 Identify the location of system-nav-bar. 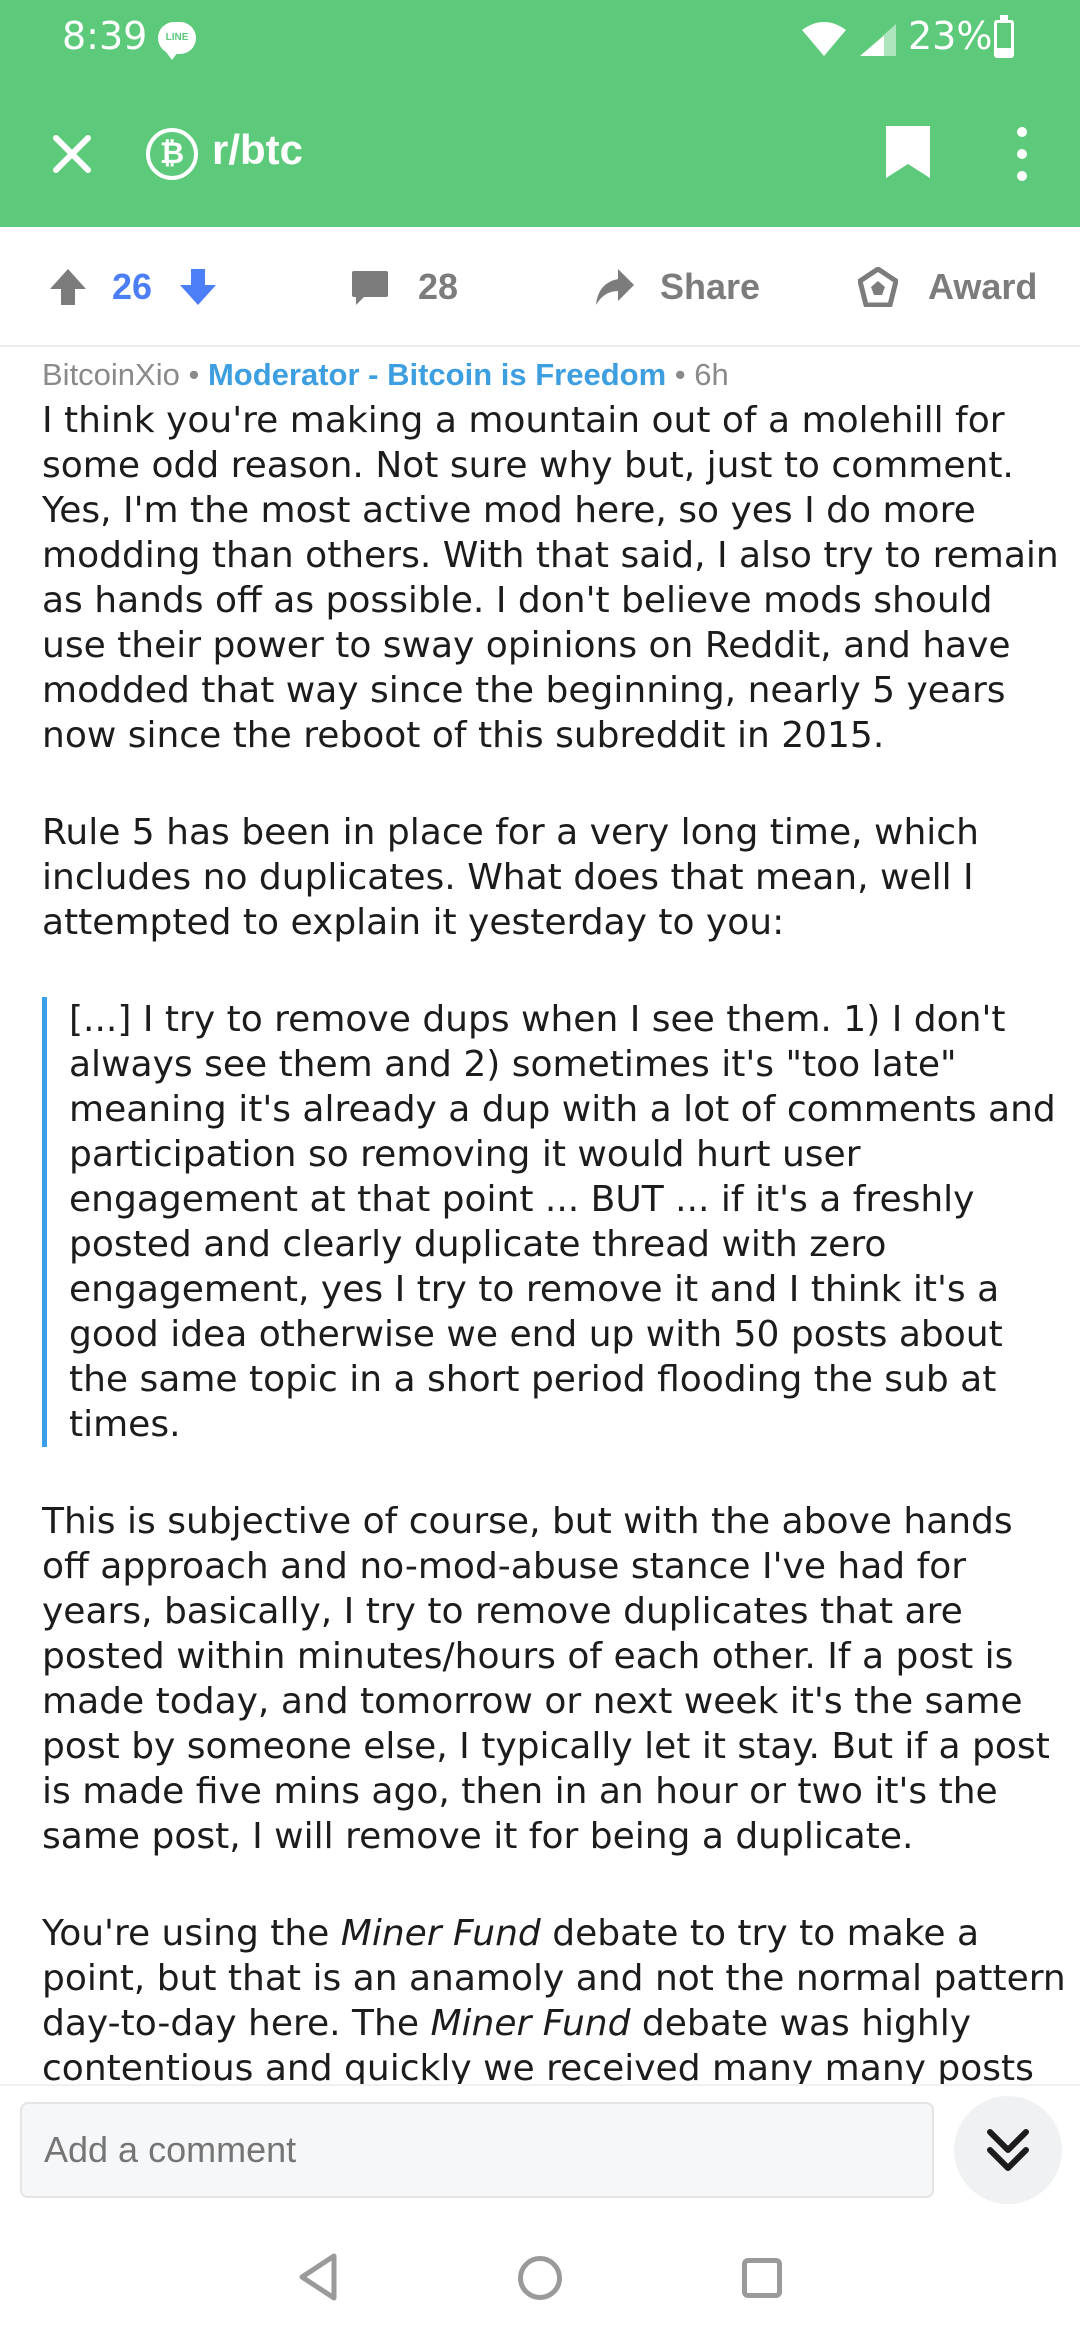
(540, 2280).